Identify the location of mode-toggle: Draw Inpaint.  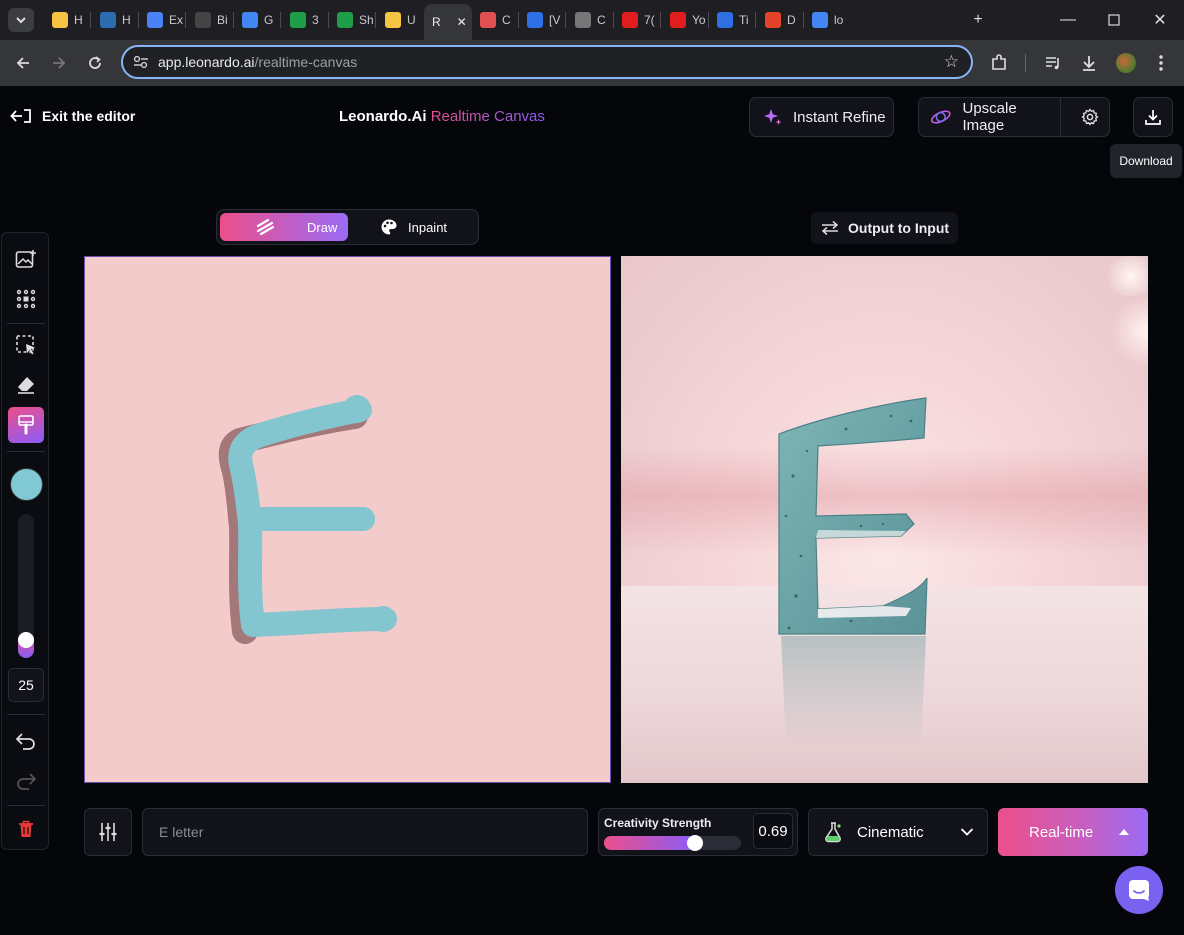
(347, 227).